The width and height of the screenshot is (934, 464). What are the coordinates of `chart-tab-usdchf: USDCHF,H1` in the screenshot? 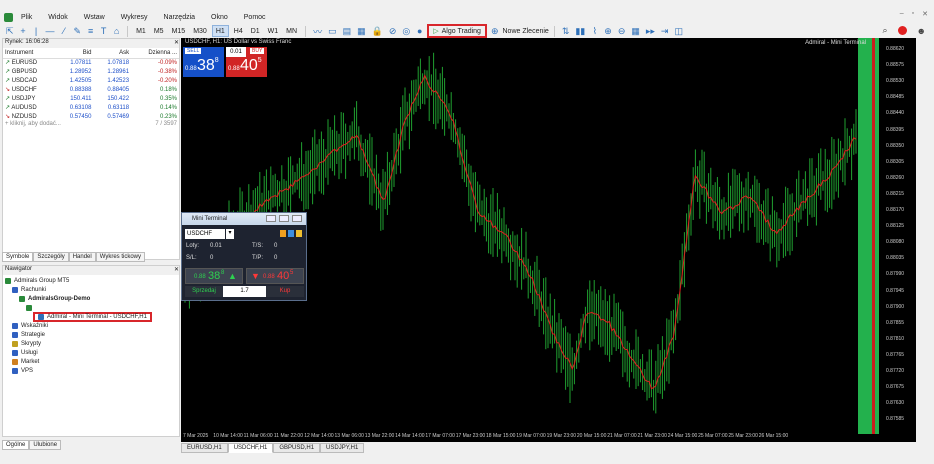 It's located at (250, 448).